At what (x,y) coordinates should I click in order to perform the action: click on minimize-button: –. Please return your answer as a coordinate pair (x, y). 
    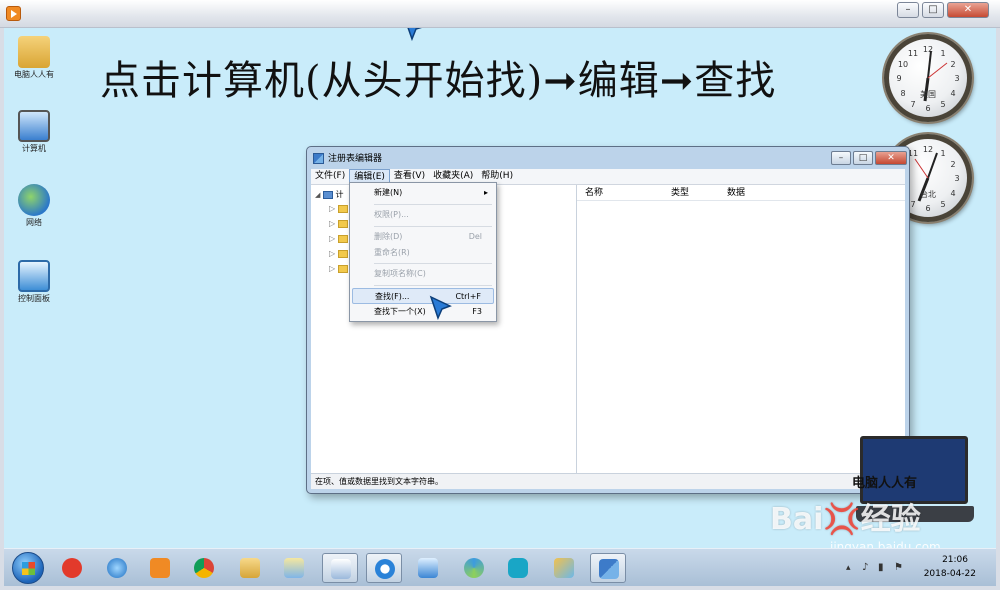
    Looking at the image, I should click on (908, 10).